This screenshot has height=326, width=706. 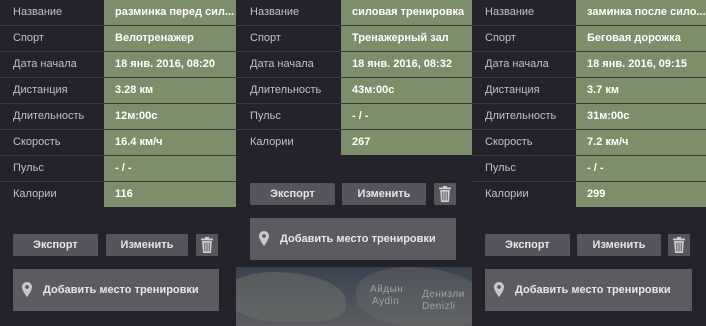 I want to click on value-start: 18 янв. 2016, 08:20, so click(x=170, y=64).